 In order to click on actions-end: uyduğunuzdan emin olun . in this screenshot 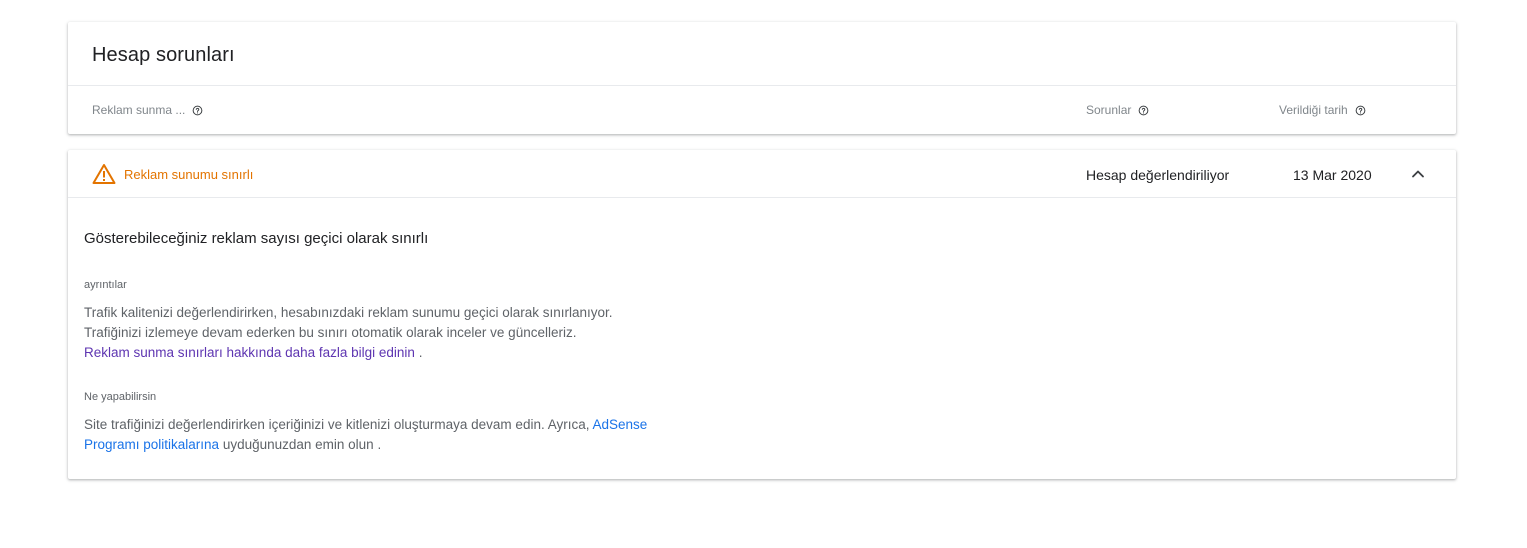, I will do `click(302, 444)`.